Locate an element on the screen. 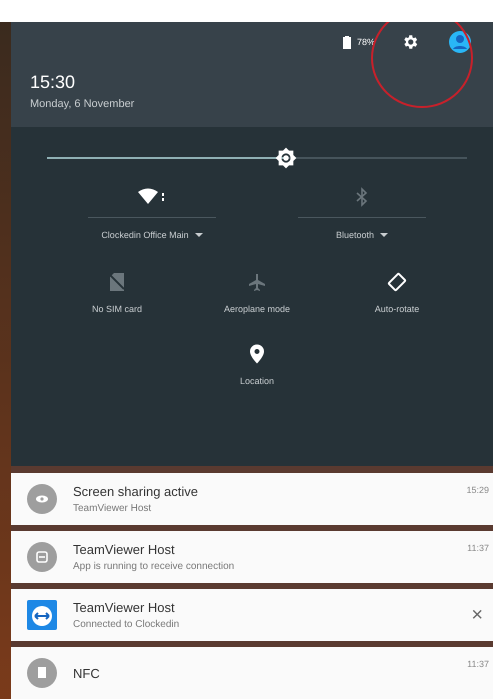 This screenshot has height=699, width=493. tile-label: Aeroplane mode is located at coordinates (257, 309).